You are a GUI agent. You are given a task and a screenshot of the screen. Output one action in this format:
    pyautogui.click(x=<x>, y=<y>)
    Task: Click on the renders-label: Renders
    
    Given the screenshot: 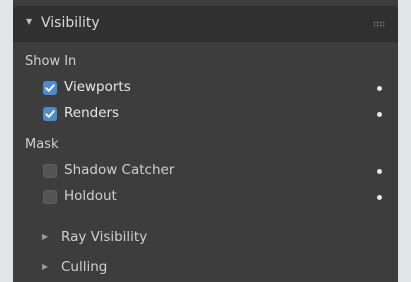 What is the action you would take?
    pyautogui.click(x=92, y=113)
    